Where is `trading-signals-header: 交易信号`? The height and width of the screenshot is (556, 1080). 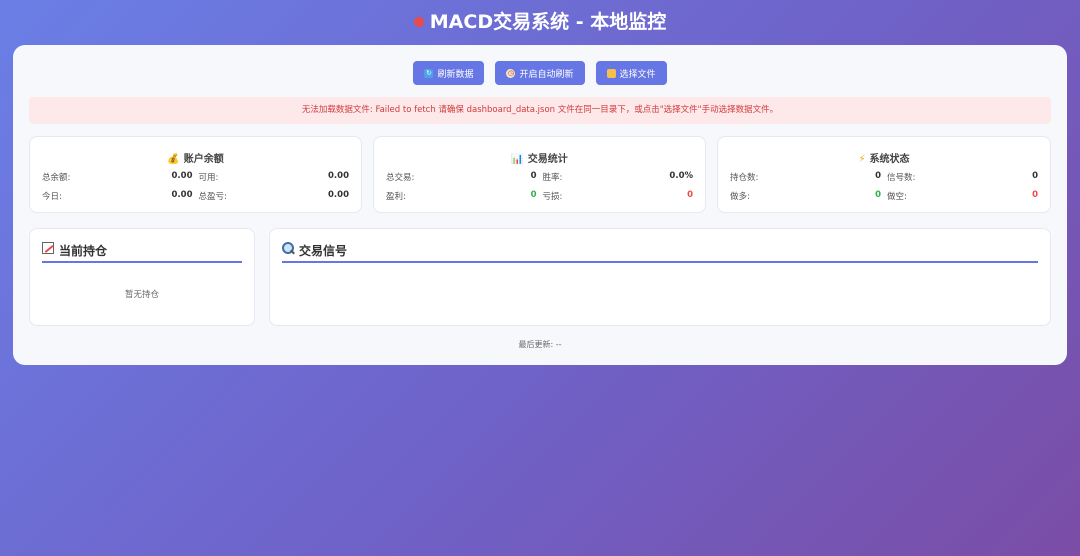
trading-signals-header: 交易信号 is located at coordinates (660, 252).